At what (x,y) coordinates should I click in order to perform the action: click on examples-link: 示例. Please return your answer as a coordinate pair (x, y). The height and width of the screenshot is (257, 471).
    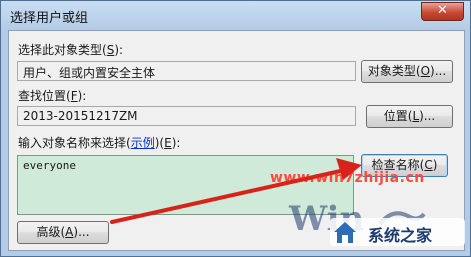
    Looking at the image, I should click on (143, 143).